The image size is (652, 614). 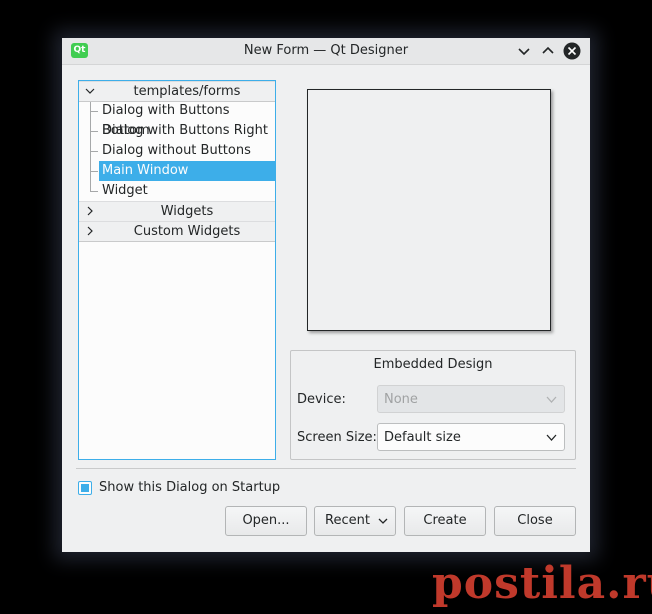 I want to click on chevron-up-icon, so click(x=548, y=50).